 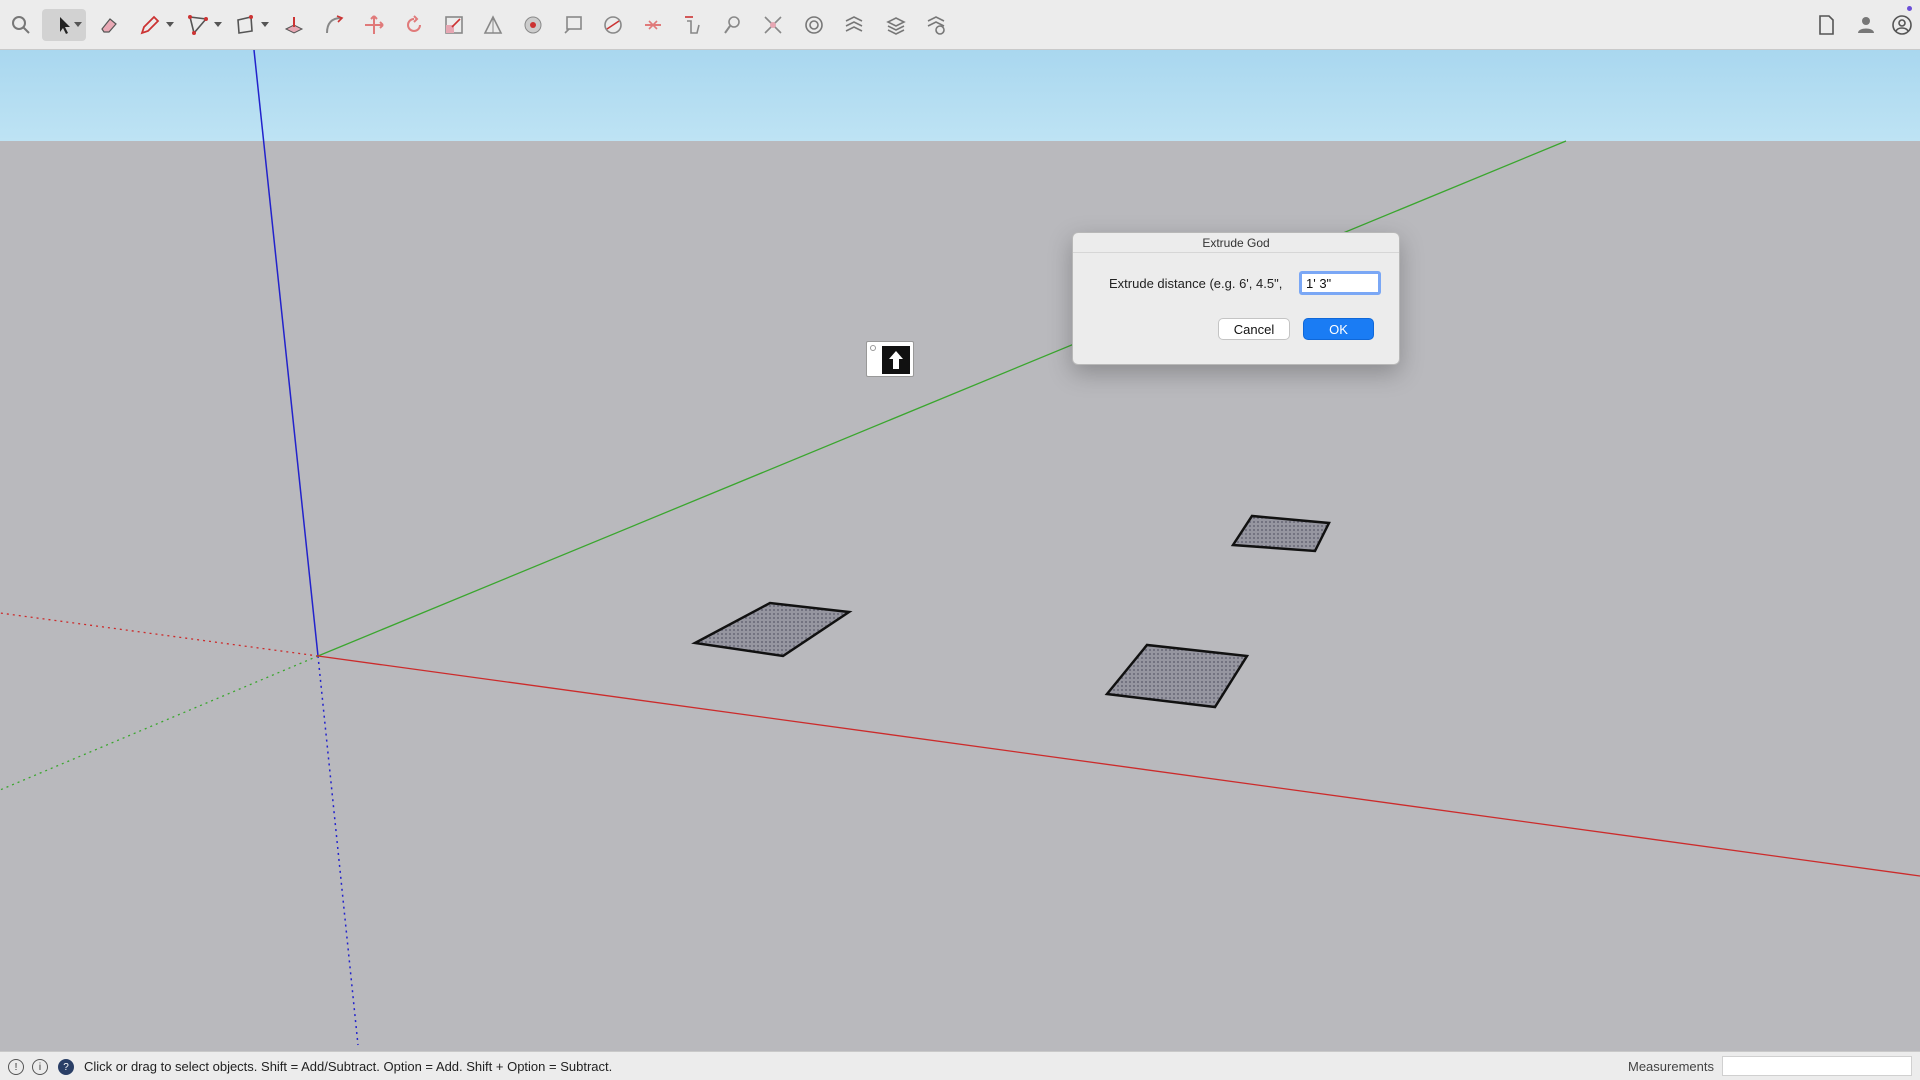 I want to click on scale-tool-button, so click(x=454, y=25).